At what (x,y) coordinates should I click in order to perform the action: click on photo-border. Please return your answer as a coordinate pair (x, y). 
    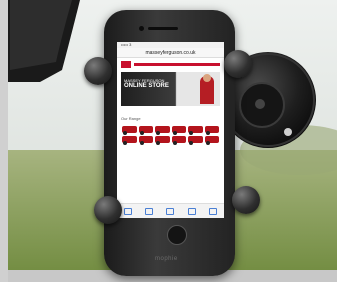
    Looking at the image, I should click on (4, 141).